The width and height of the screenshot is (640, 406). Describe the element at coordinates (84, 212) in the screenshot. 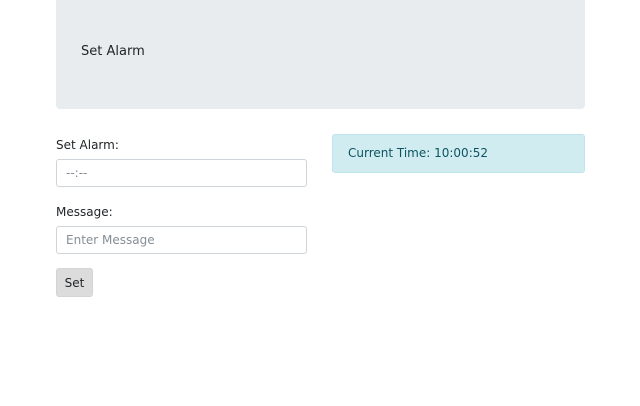

I see `message-label: Message:` at that location.